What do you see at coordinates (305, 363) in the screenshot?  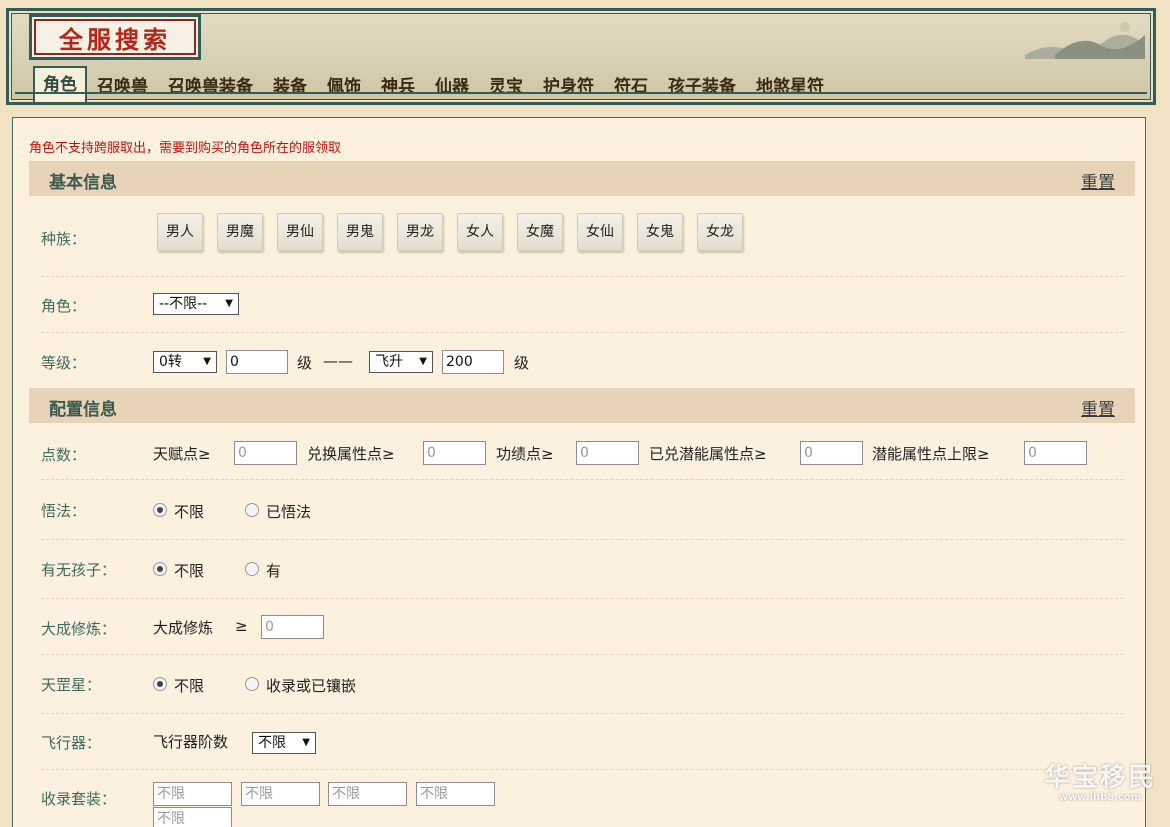 I see `level-unit-from: 级` at bounding box center [305, 363].